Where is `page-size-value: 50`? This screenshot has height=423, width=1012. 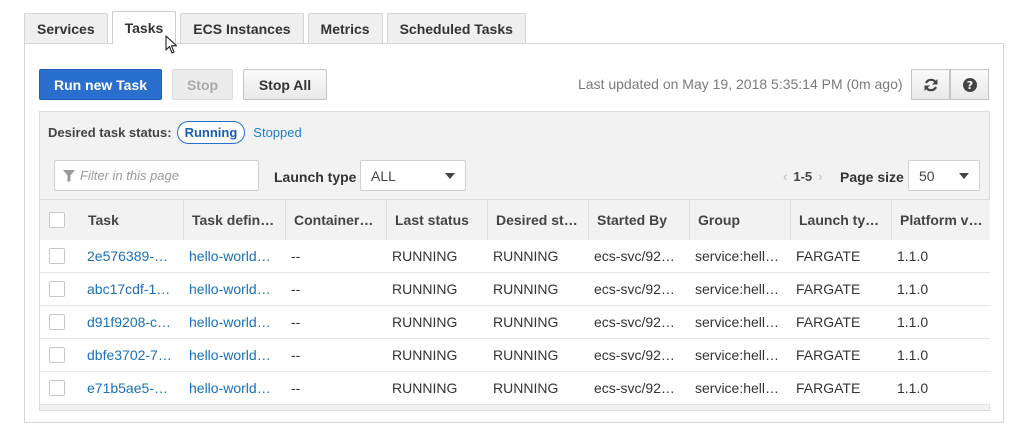 page-size-value: 50 is located at coordinates (927, 175).